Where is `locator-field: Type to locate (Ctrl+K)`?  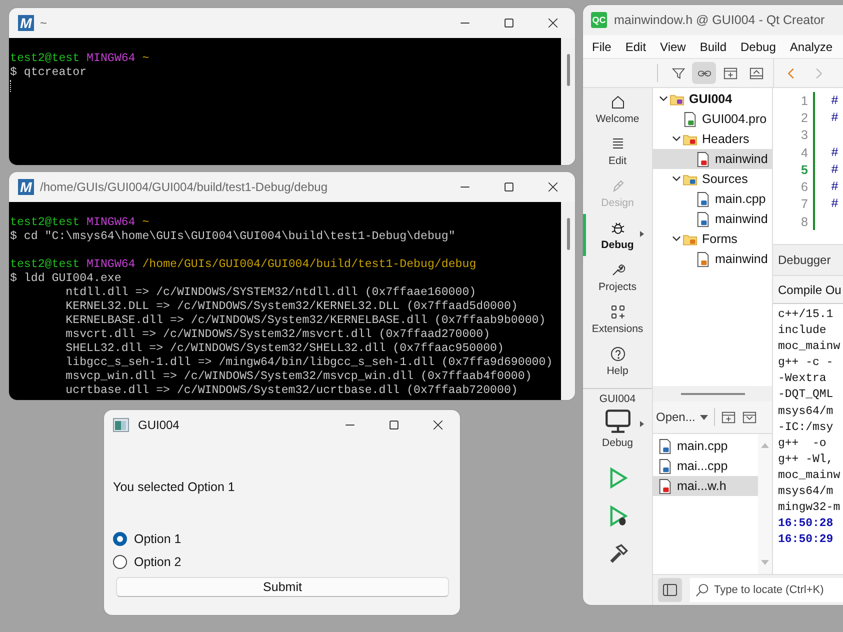 locator-field: Type to locate (Ctrl+K) is located at coordinates (766, 590).